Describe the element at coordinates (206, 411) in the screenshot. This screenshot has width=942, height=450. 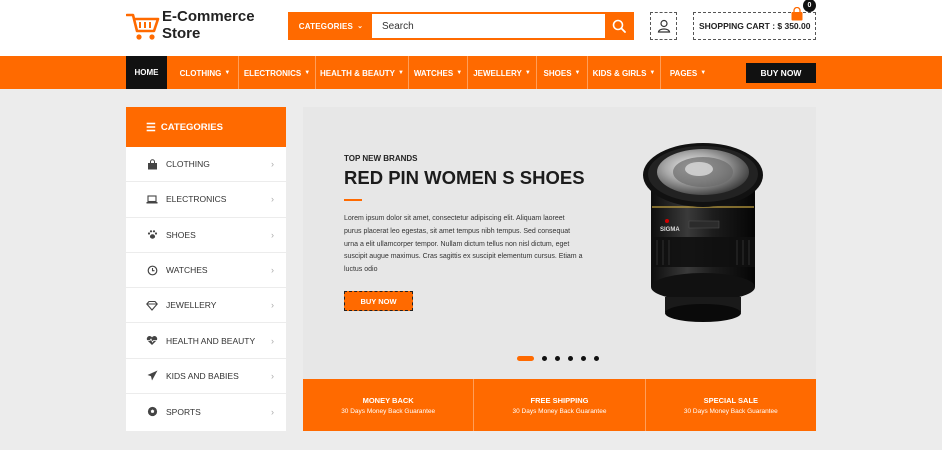
I see `sidebar-item-sports: SPORTS ›` at that location.